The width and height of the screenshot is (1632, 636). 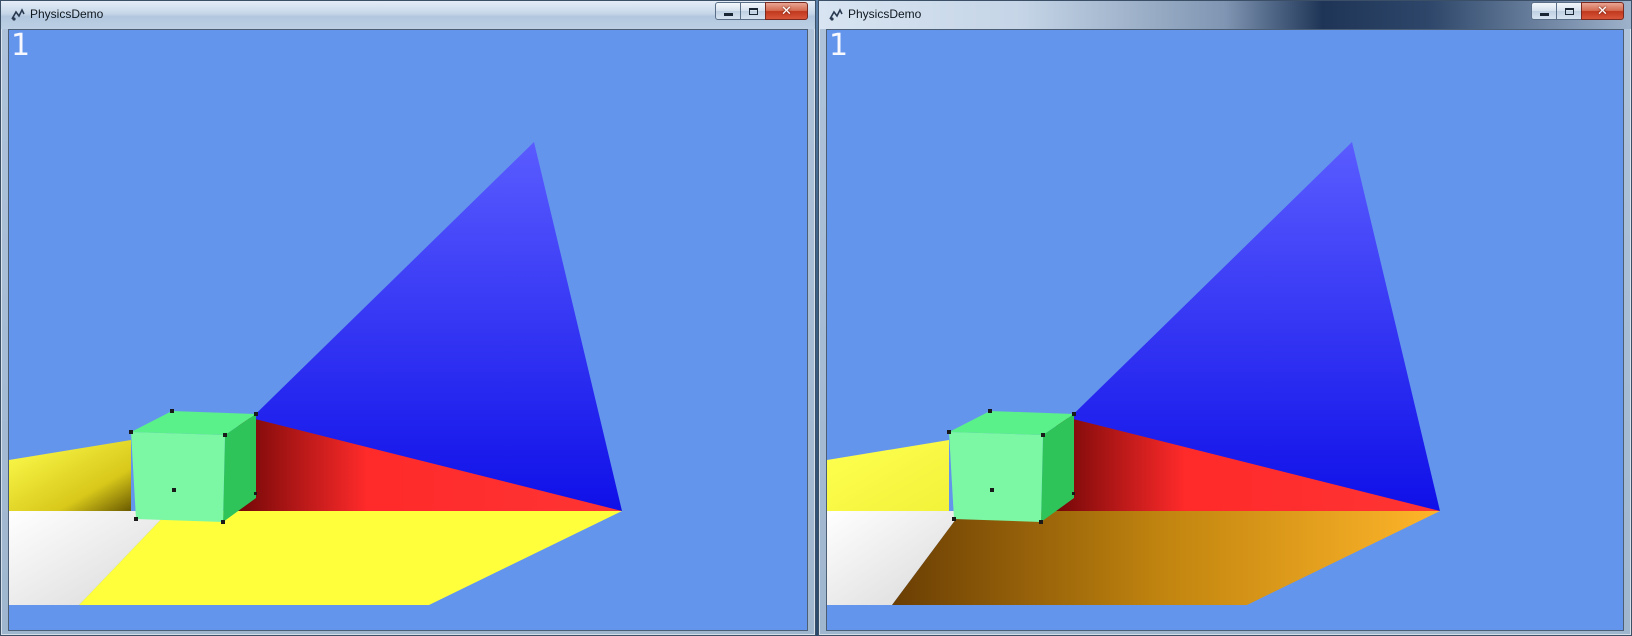 I want to click on yellow-floor, so click(x=350, y=558).